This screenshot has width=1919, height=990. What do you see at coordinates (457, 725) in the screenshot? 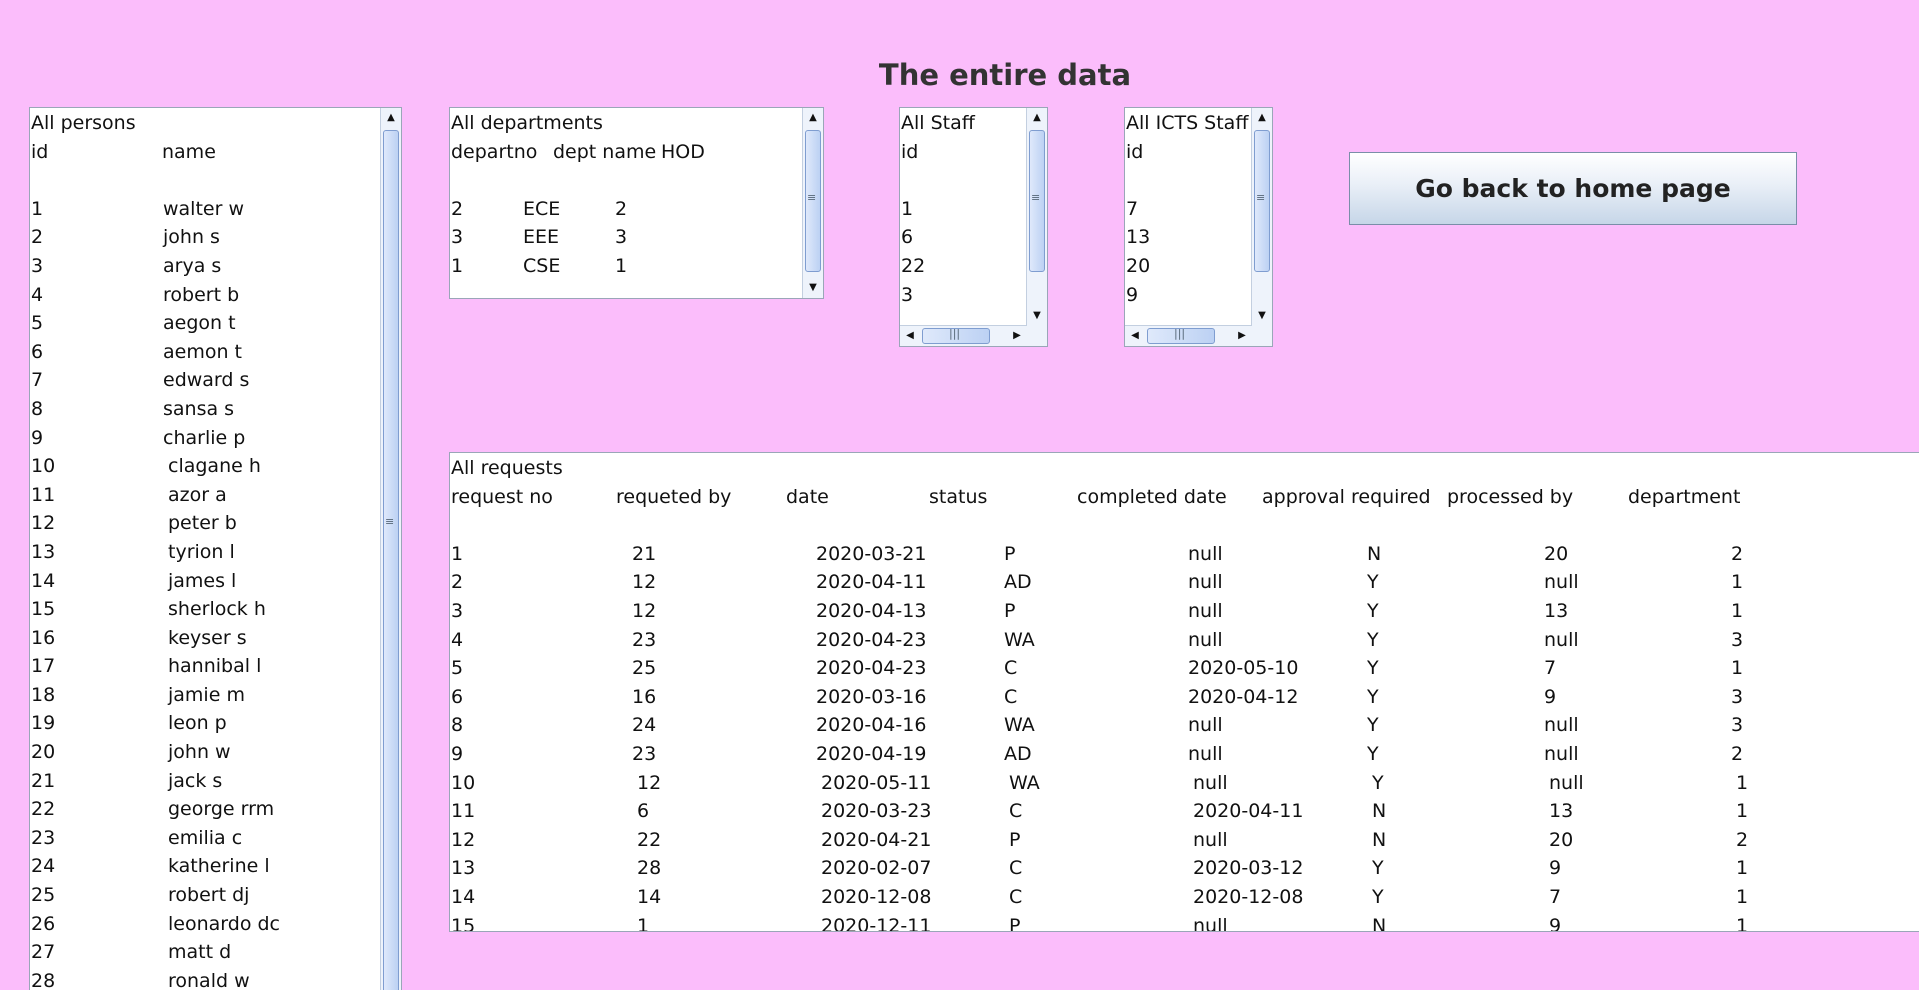
I see `table-cell: 8` at bounding box center [457, 725].